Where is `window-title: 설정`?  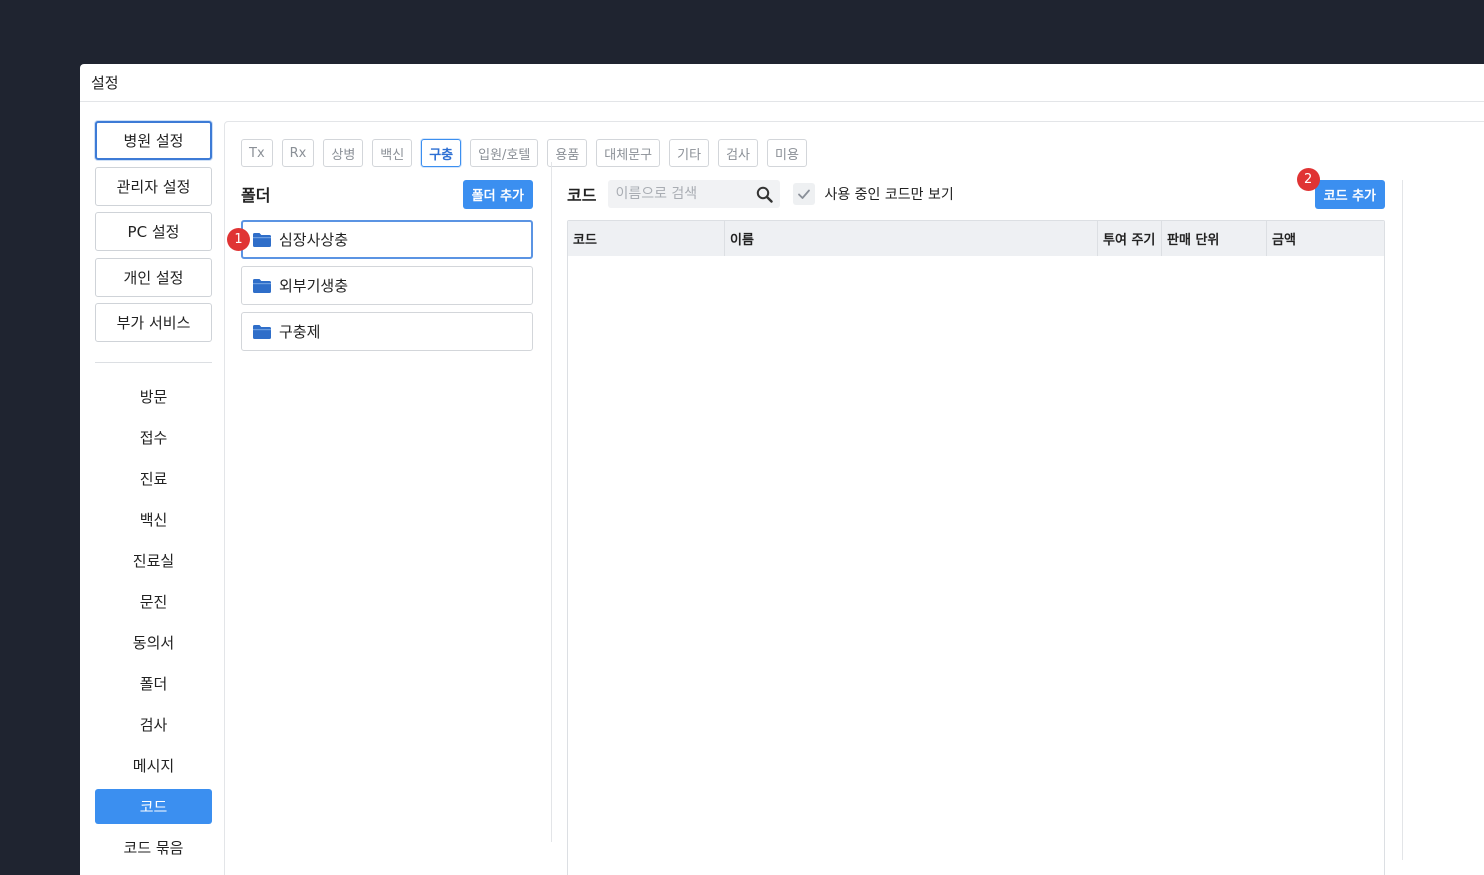
window-title: 설정 is located at coordinates (105, 83).